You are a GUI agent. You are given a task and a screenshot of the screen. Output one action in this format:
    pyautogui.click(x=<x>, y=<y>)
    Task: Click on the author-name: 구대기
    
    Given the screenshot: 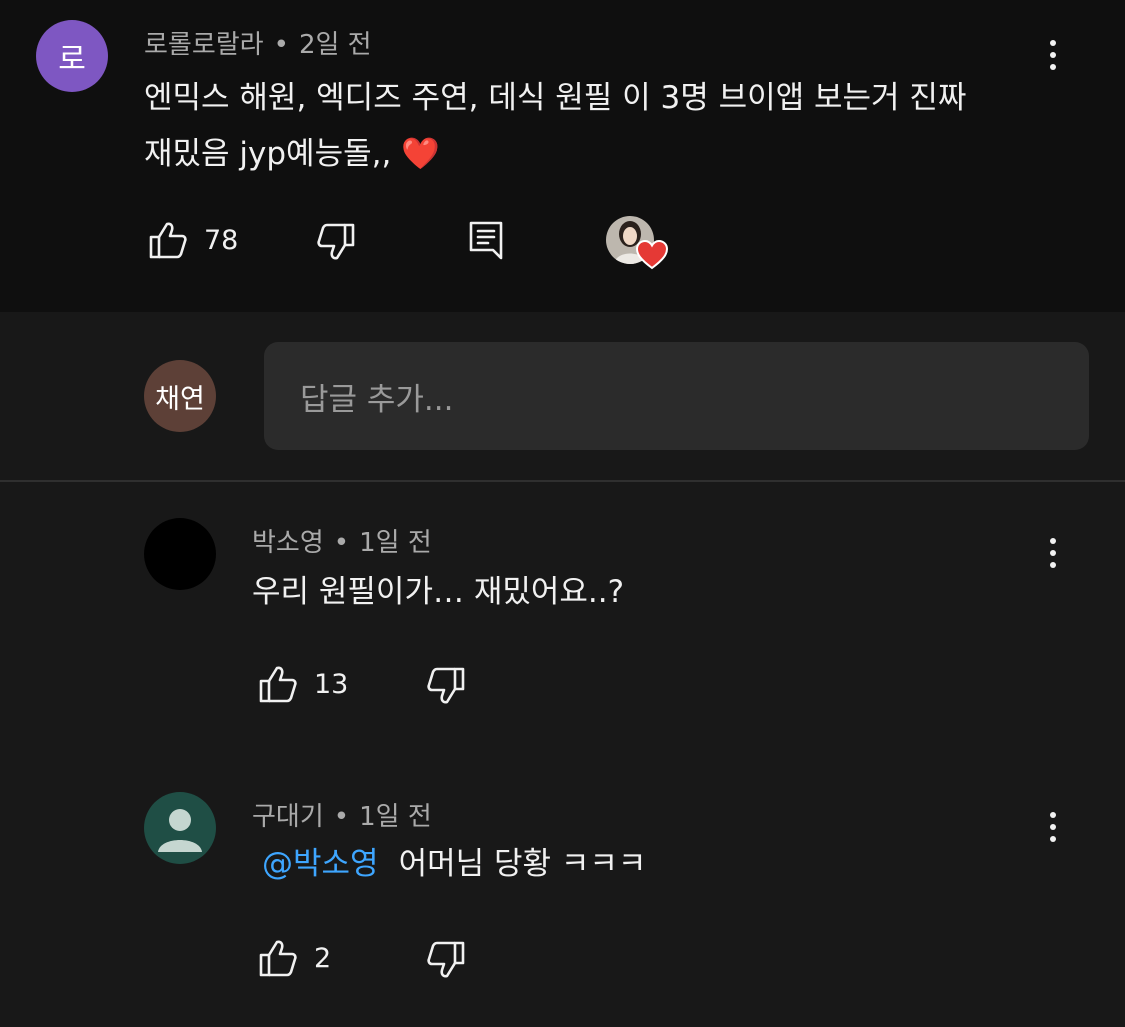 What is the action you would take?
    pyautogui.click(x=288, y=817)
    